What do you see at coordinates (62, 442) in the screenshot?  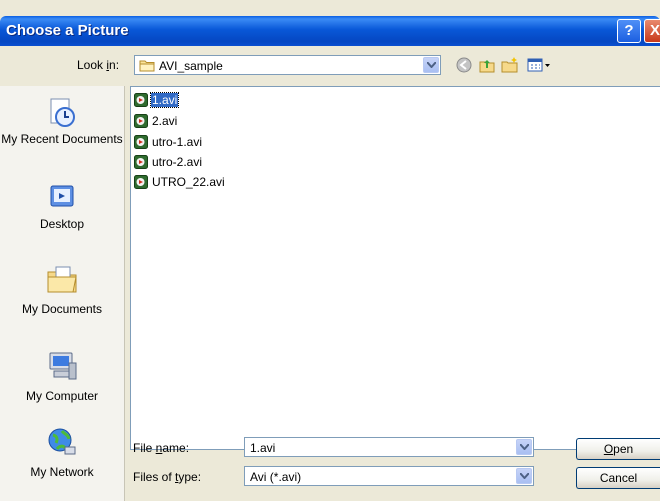 I see `my-network-icon` at bounding box center [62, 442].